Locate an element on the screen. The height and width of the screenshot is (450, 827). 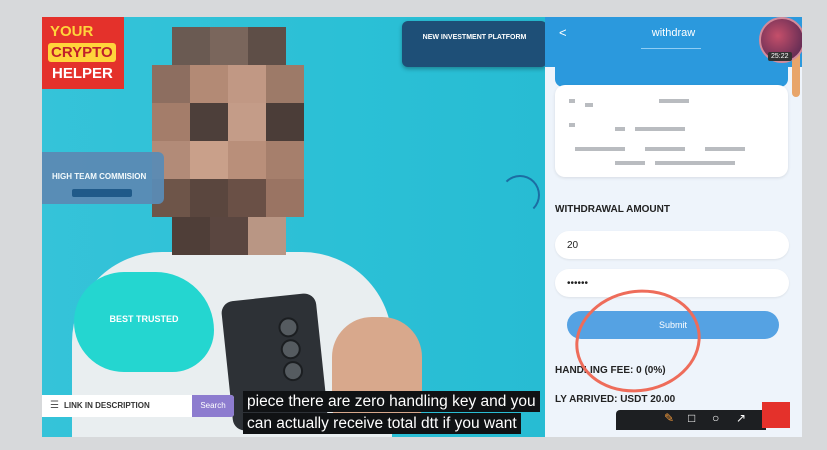
blob-title: BEST TRUSTED is located at coordinates (144, 319).